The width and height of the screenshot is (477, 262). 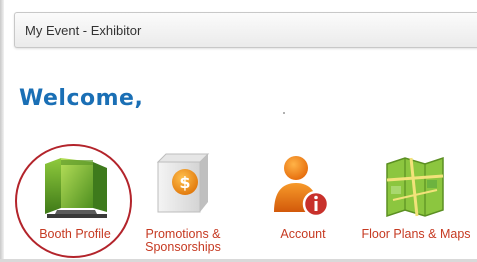 I want to click on event-title: My Event - Exhibitor, so click(x=83, y=30).